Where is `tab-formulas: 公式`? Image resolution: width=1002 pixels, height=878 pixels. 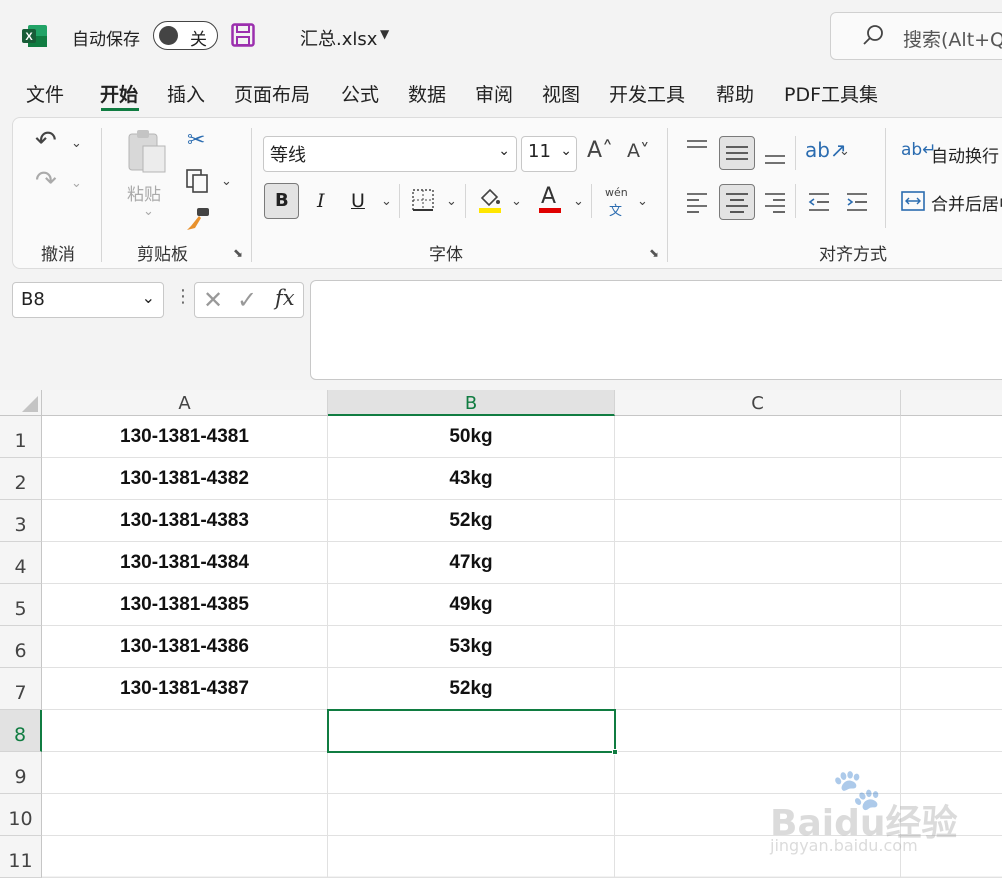
tab-formulas: 公式 is located at coordinates (360, 93).